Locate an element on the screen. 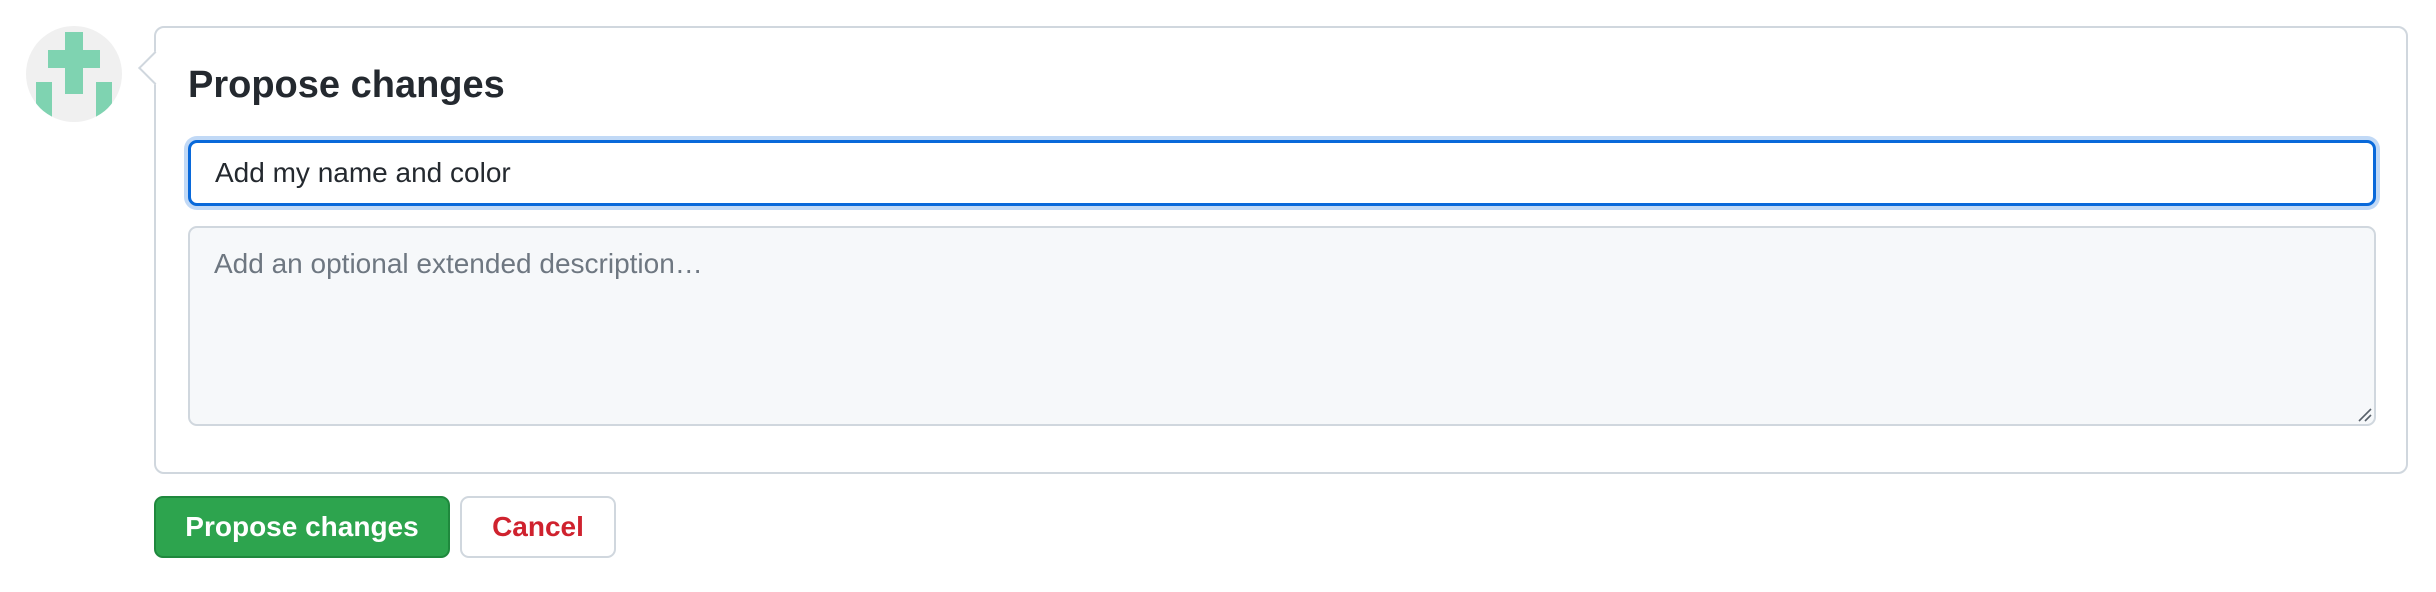 Image resolution: width=2436 pixels, height=592 pixels. user-avatar is located at coordinates (74, 74).